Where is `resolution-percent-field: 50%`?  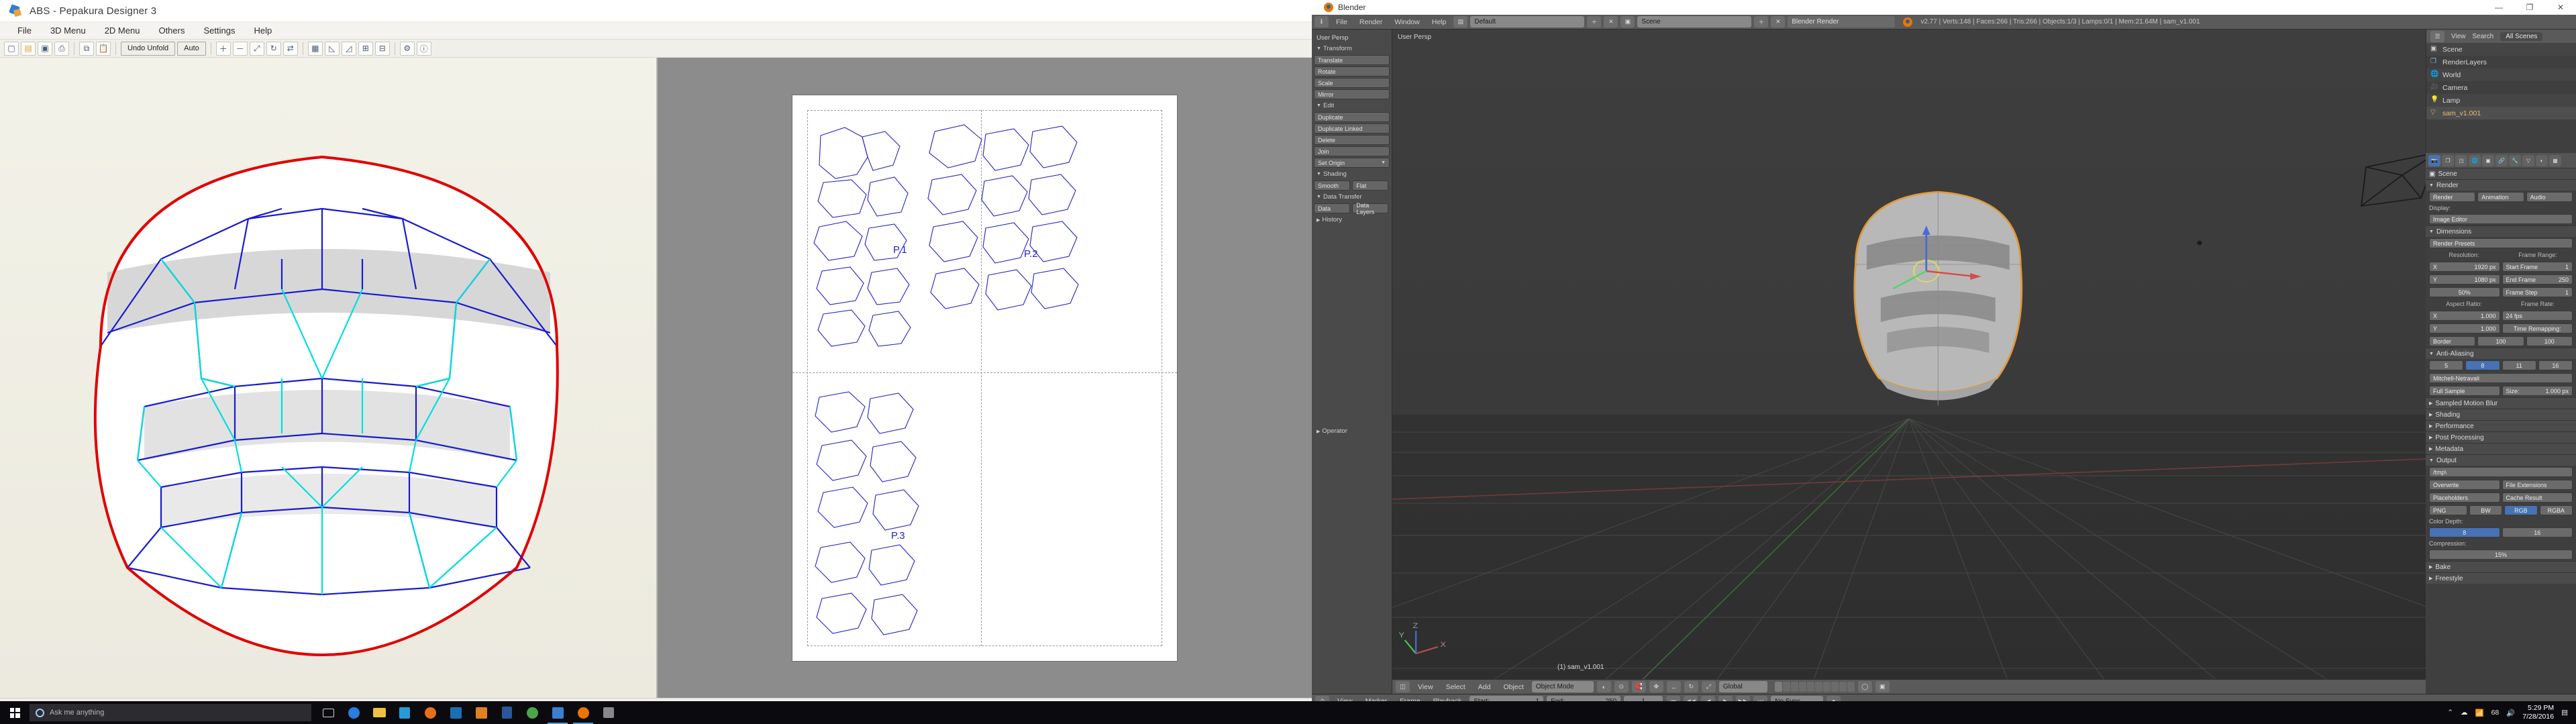 resolution-percent-field: 50% is located at coordinates (2464, 292).